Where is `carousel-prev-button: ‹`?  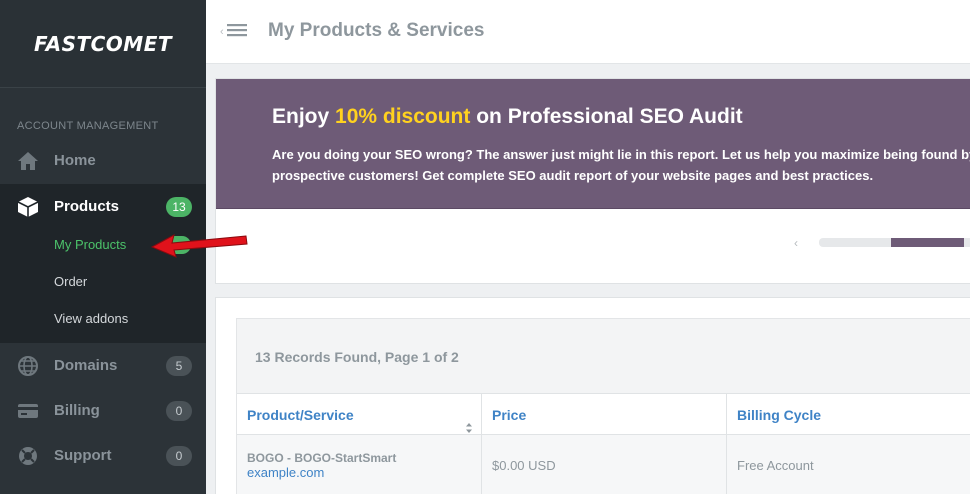 carousel-prev-button: ‹ is located at coordinates (796, 243).